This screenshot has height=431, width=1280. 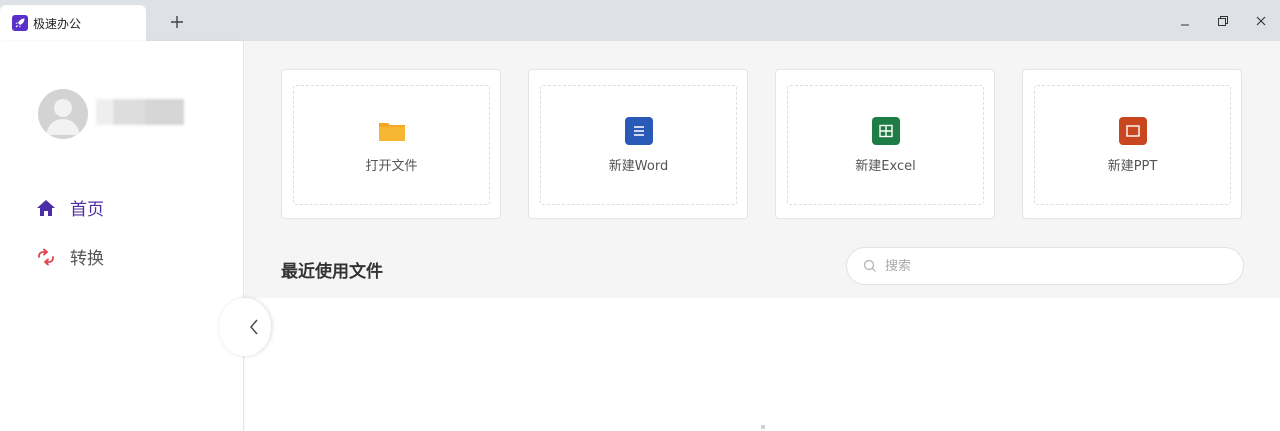 What do you see at coordinates (869, 265) in the screenshot?
I see `search-icon` at bounding box center [869, 265].